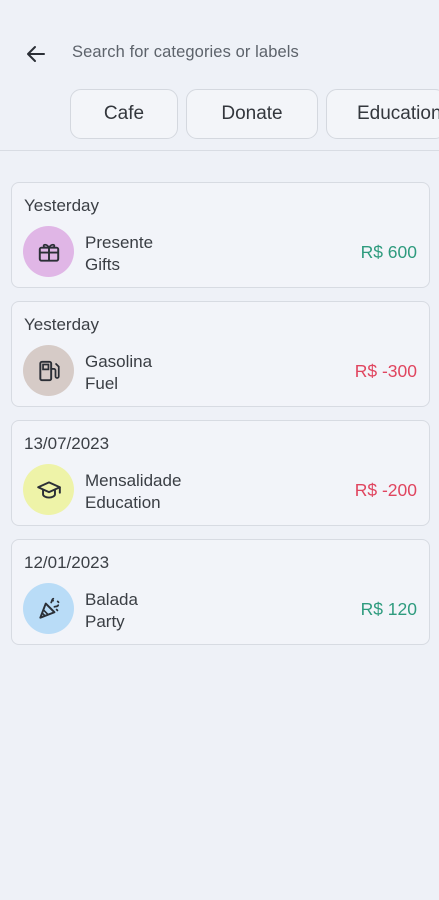 Image resolution: width=439 pixels, height=900 pixels. I want to click on transaction-amount: R$ -200, so click(385, 490).